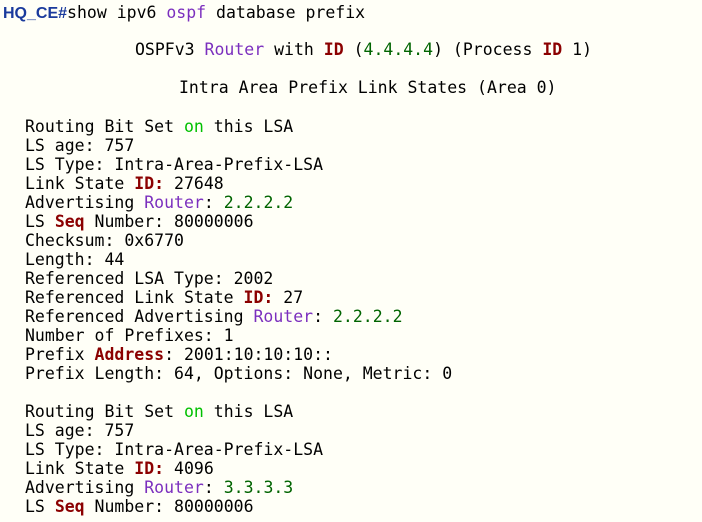 Image resolution: width=702 pixels, height=522 pixels. Describe the element at coordinates (189, 468) in the screenshot. I see `line-text: 4096` at that location.